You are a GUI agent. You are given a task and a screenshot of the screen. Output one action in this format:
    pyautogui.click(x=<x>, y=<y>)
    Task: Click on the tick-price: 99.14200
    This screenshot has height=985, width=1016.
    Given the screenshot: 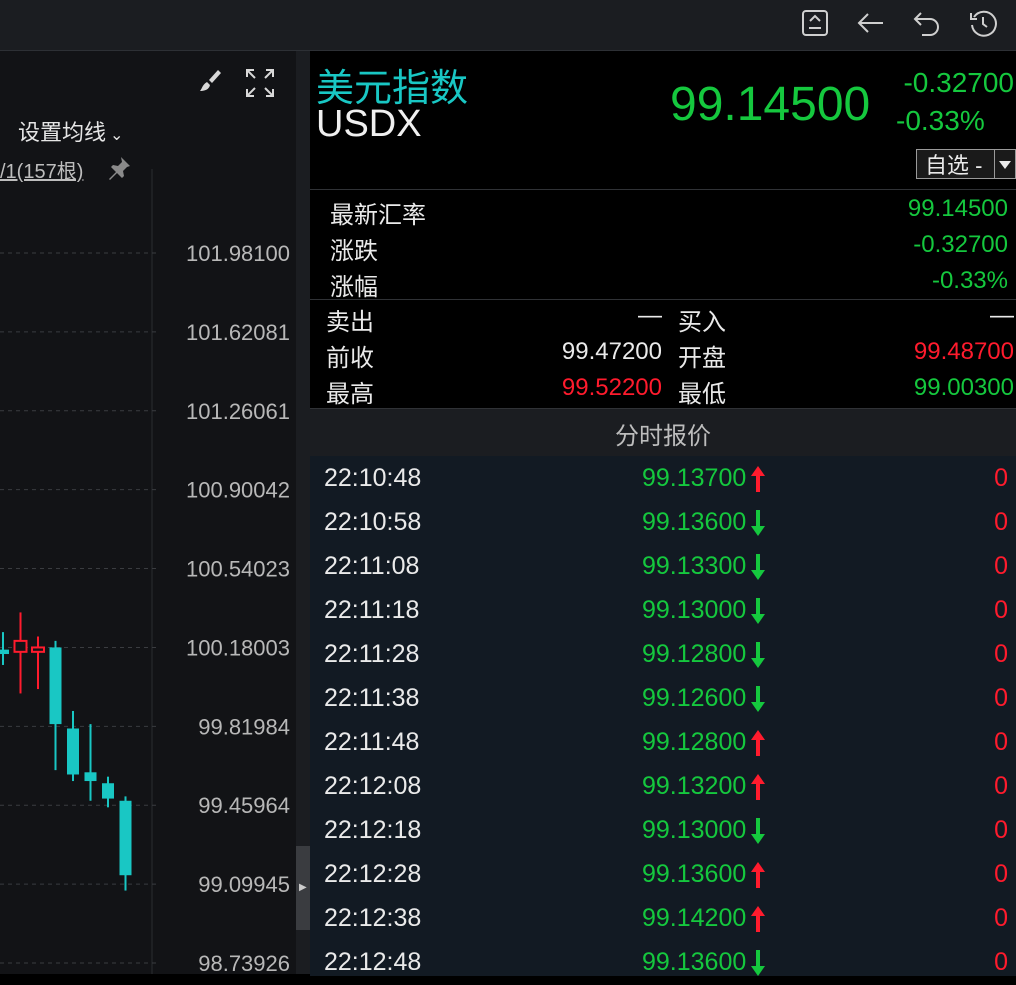 What is the action you would take?
    pyautogui.click(x=694, y=918)
    